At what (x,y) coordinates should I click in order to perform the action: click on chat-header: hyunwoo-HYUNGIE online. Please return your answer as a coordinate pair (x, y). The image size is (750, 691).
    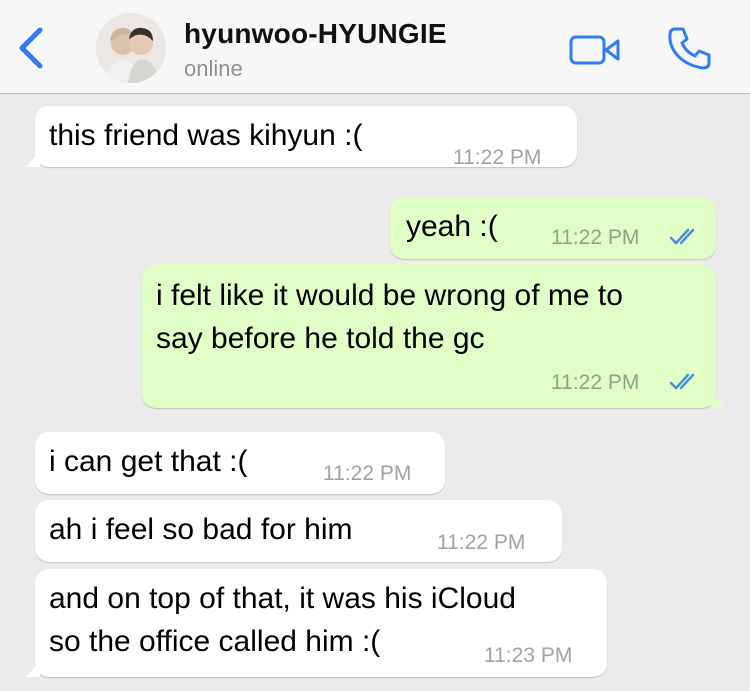
    Looking at the image, I should click on (375, 47).